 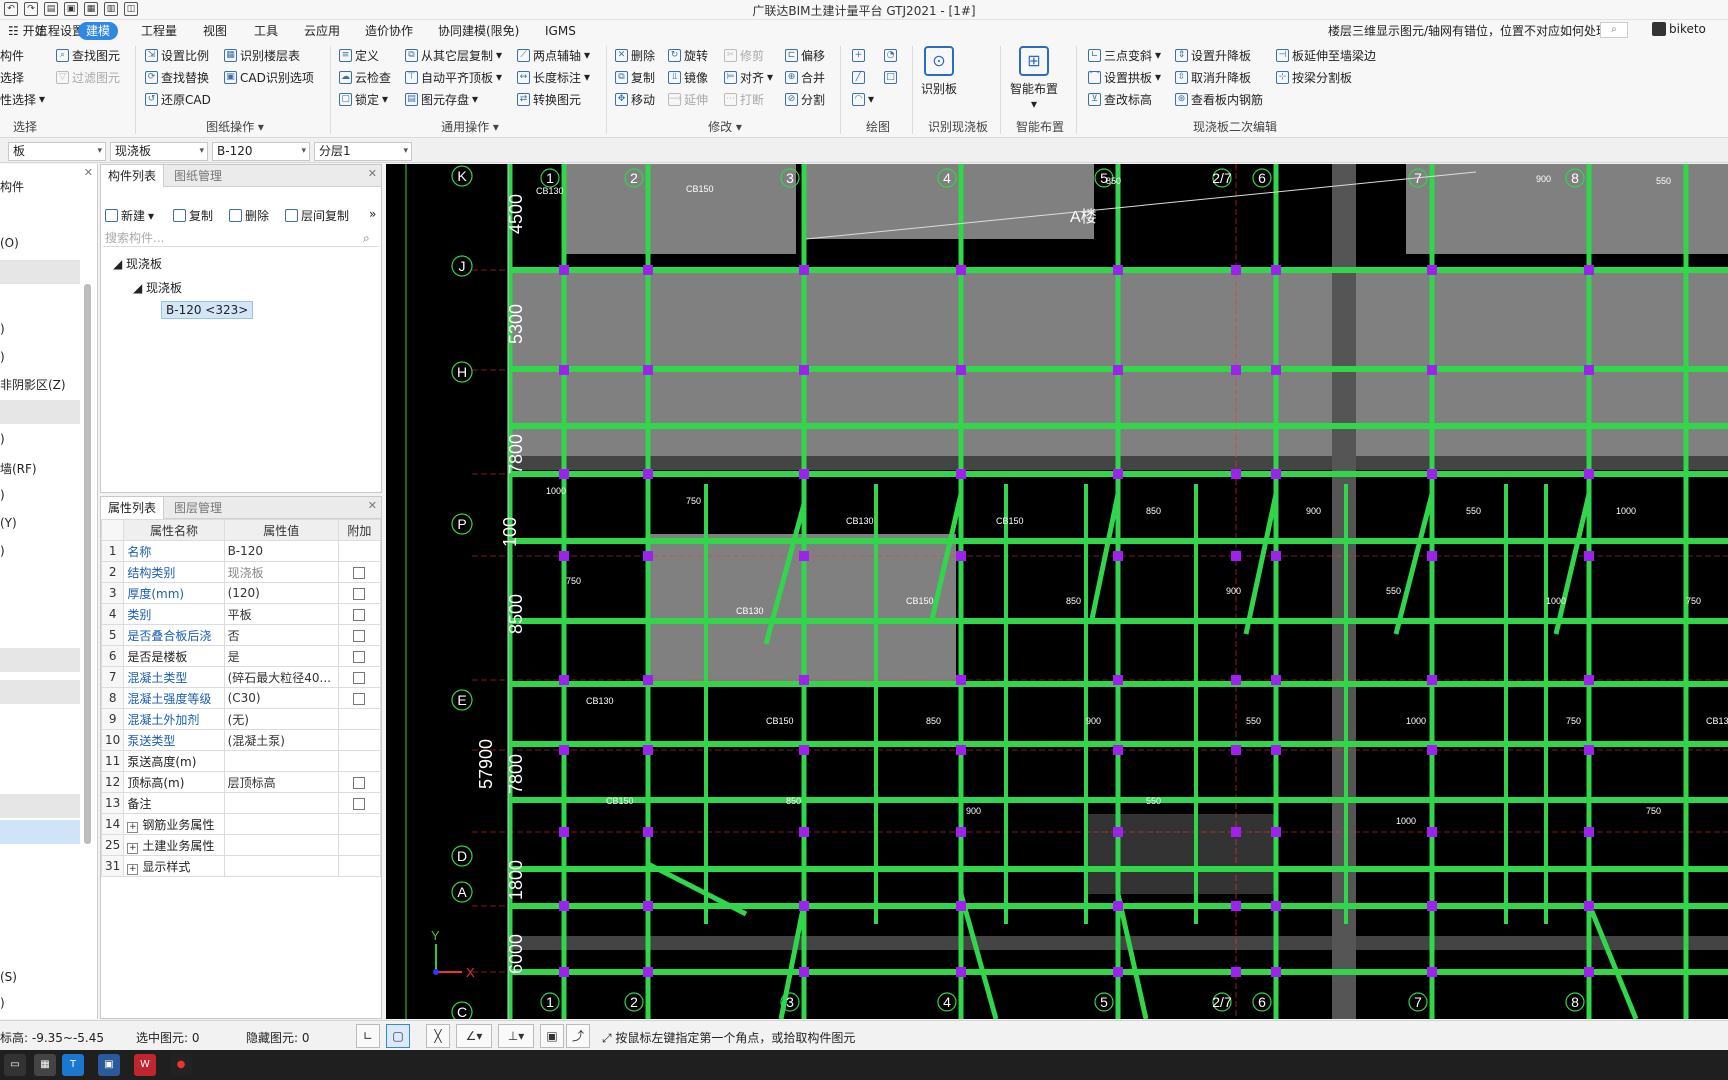 What do you see at coordinates (241, 782) in the screenshot?
I see `property-row: 12 顶标高(m) 层顶标高` at bounding box center [241, 782].